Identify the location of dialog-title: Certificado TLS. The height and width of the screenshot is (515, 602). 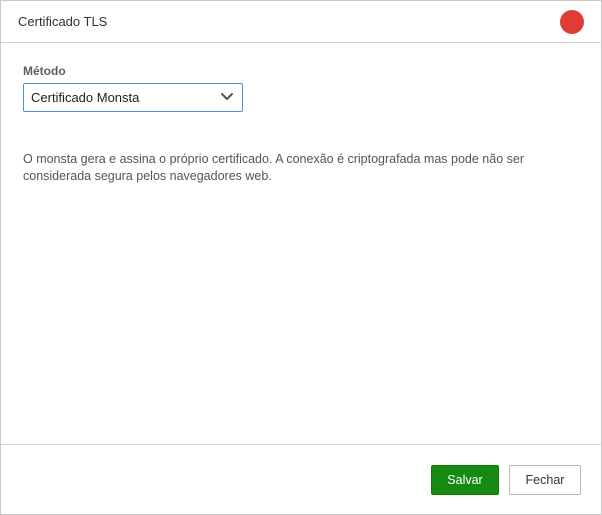
(63, 21).